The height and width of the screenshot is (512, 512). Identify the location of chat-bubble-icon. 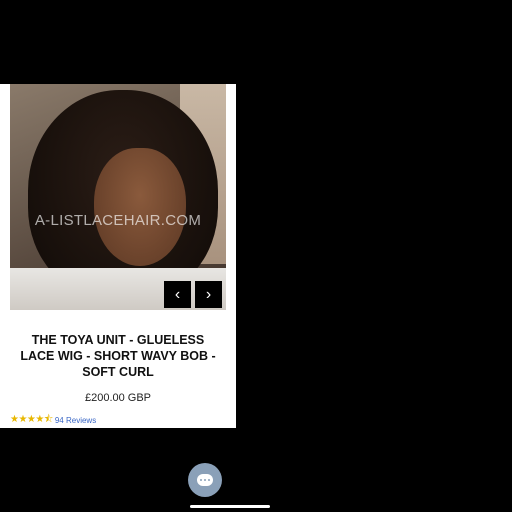
(205, 480).